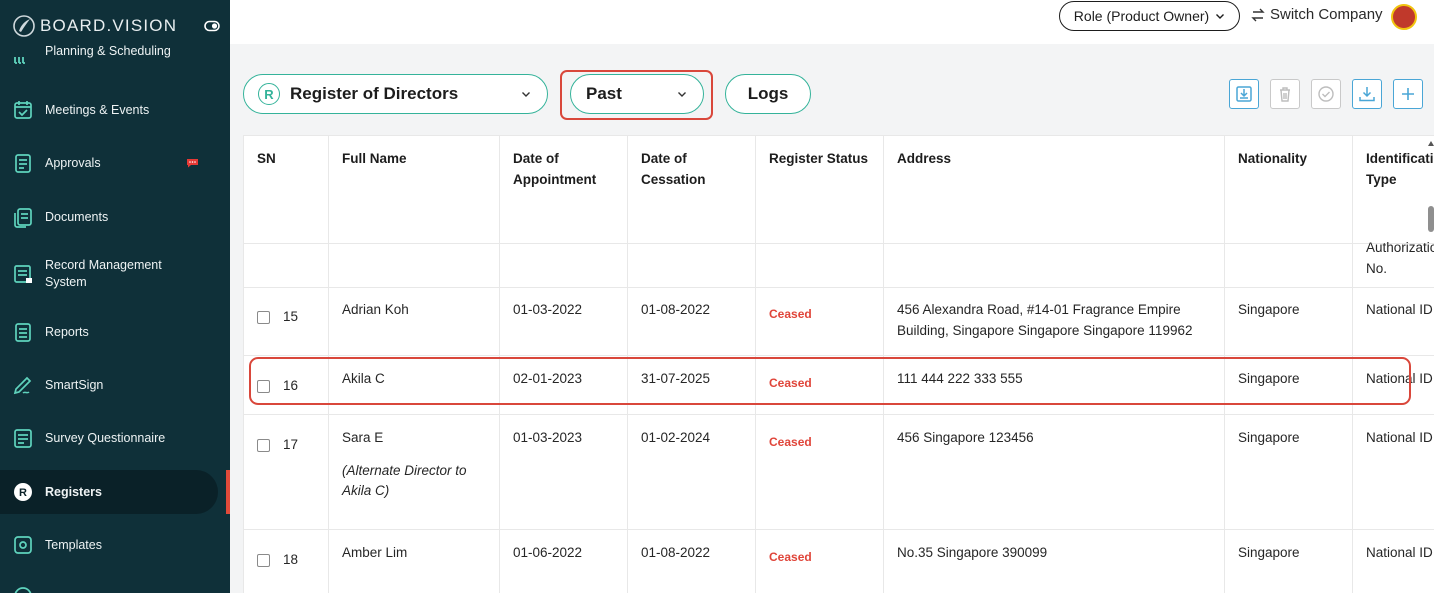 The image size is (1434, 593). Describe the element at coordinates (109, 385) in the screenshot. I see `sidebar-item-smartsign: SmartSign` at that location.